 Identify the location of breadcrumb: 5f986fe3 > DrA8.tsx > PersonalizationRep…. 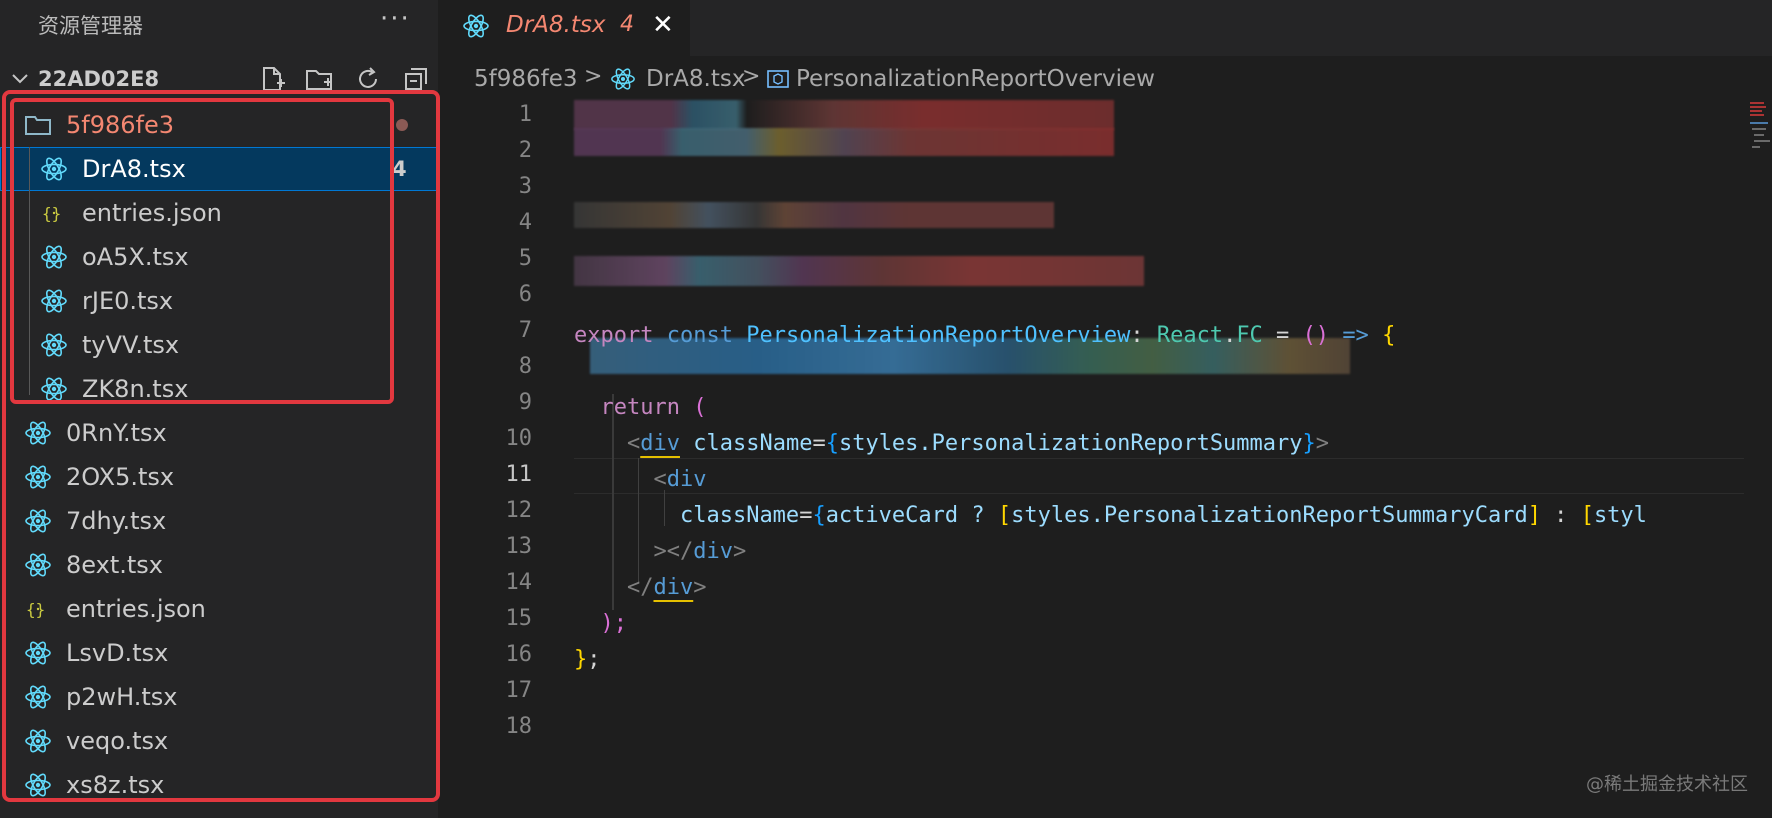
(1106, 78).